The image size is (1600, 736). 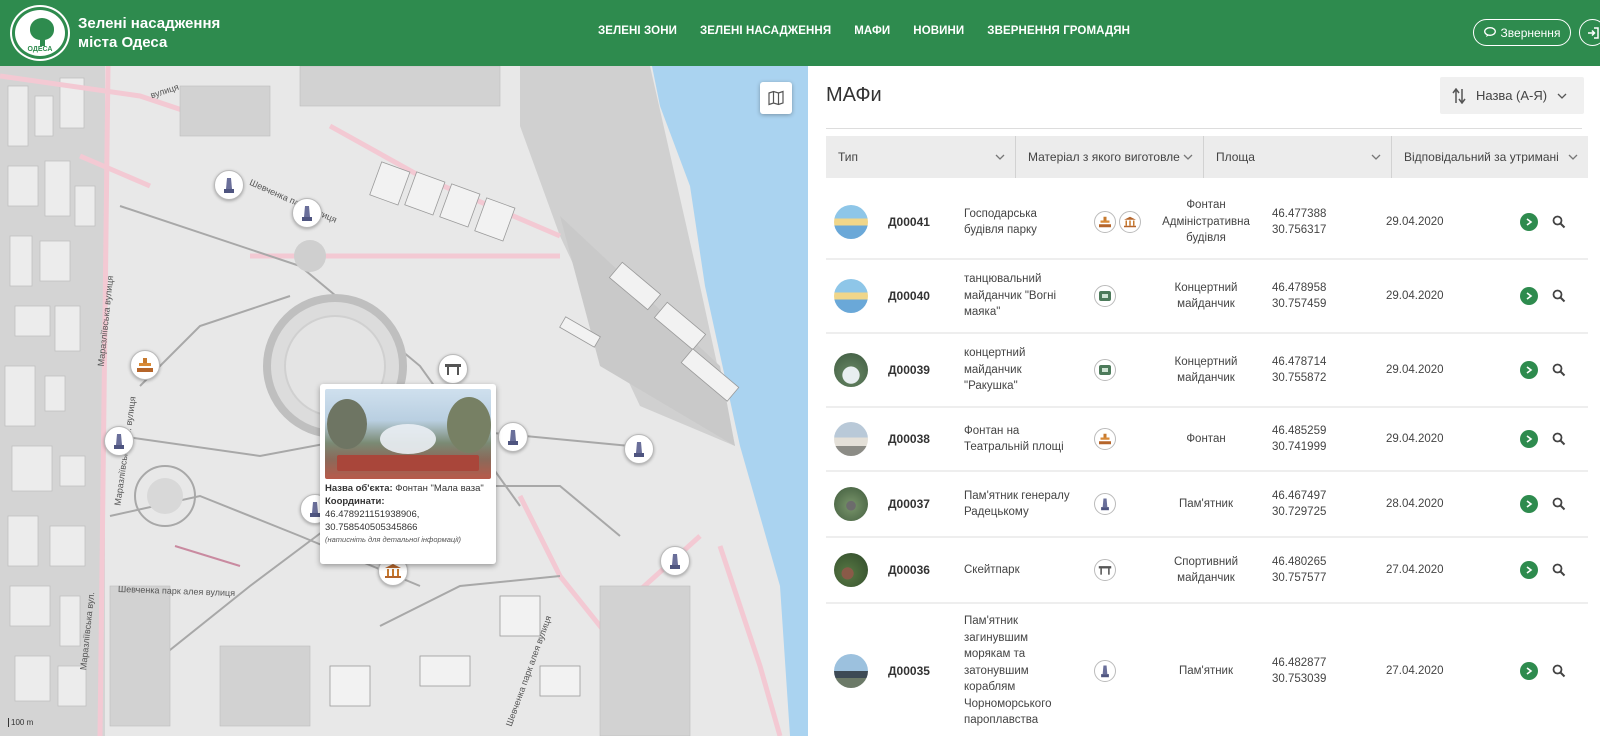 I want to click on map-layer-button, so click(x=776, y=98).